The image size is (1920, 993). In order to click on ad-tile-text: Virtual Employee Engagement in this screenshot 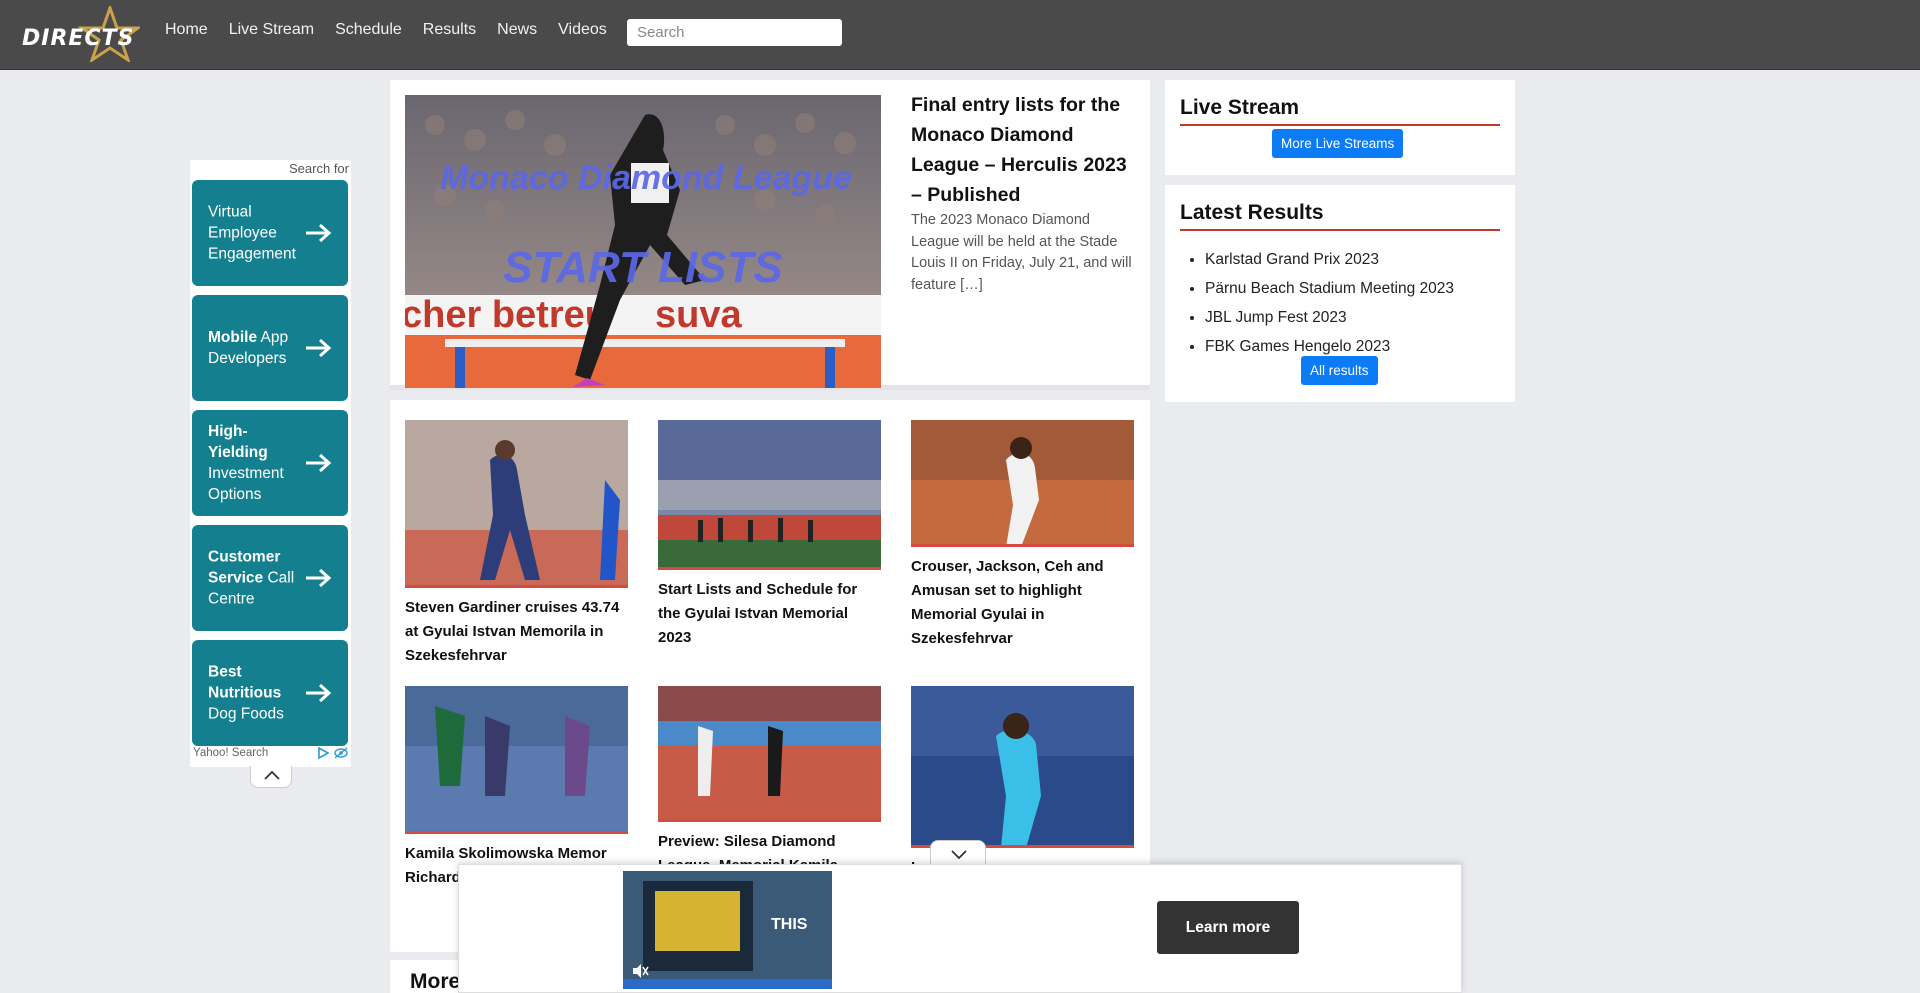, I will do `click(255, 233)`.